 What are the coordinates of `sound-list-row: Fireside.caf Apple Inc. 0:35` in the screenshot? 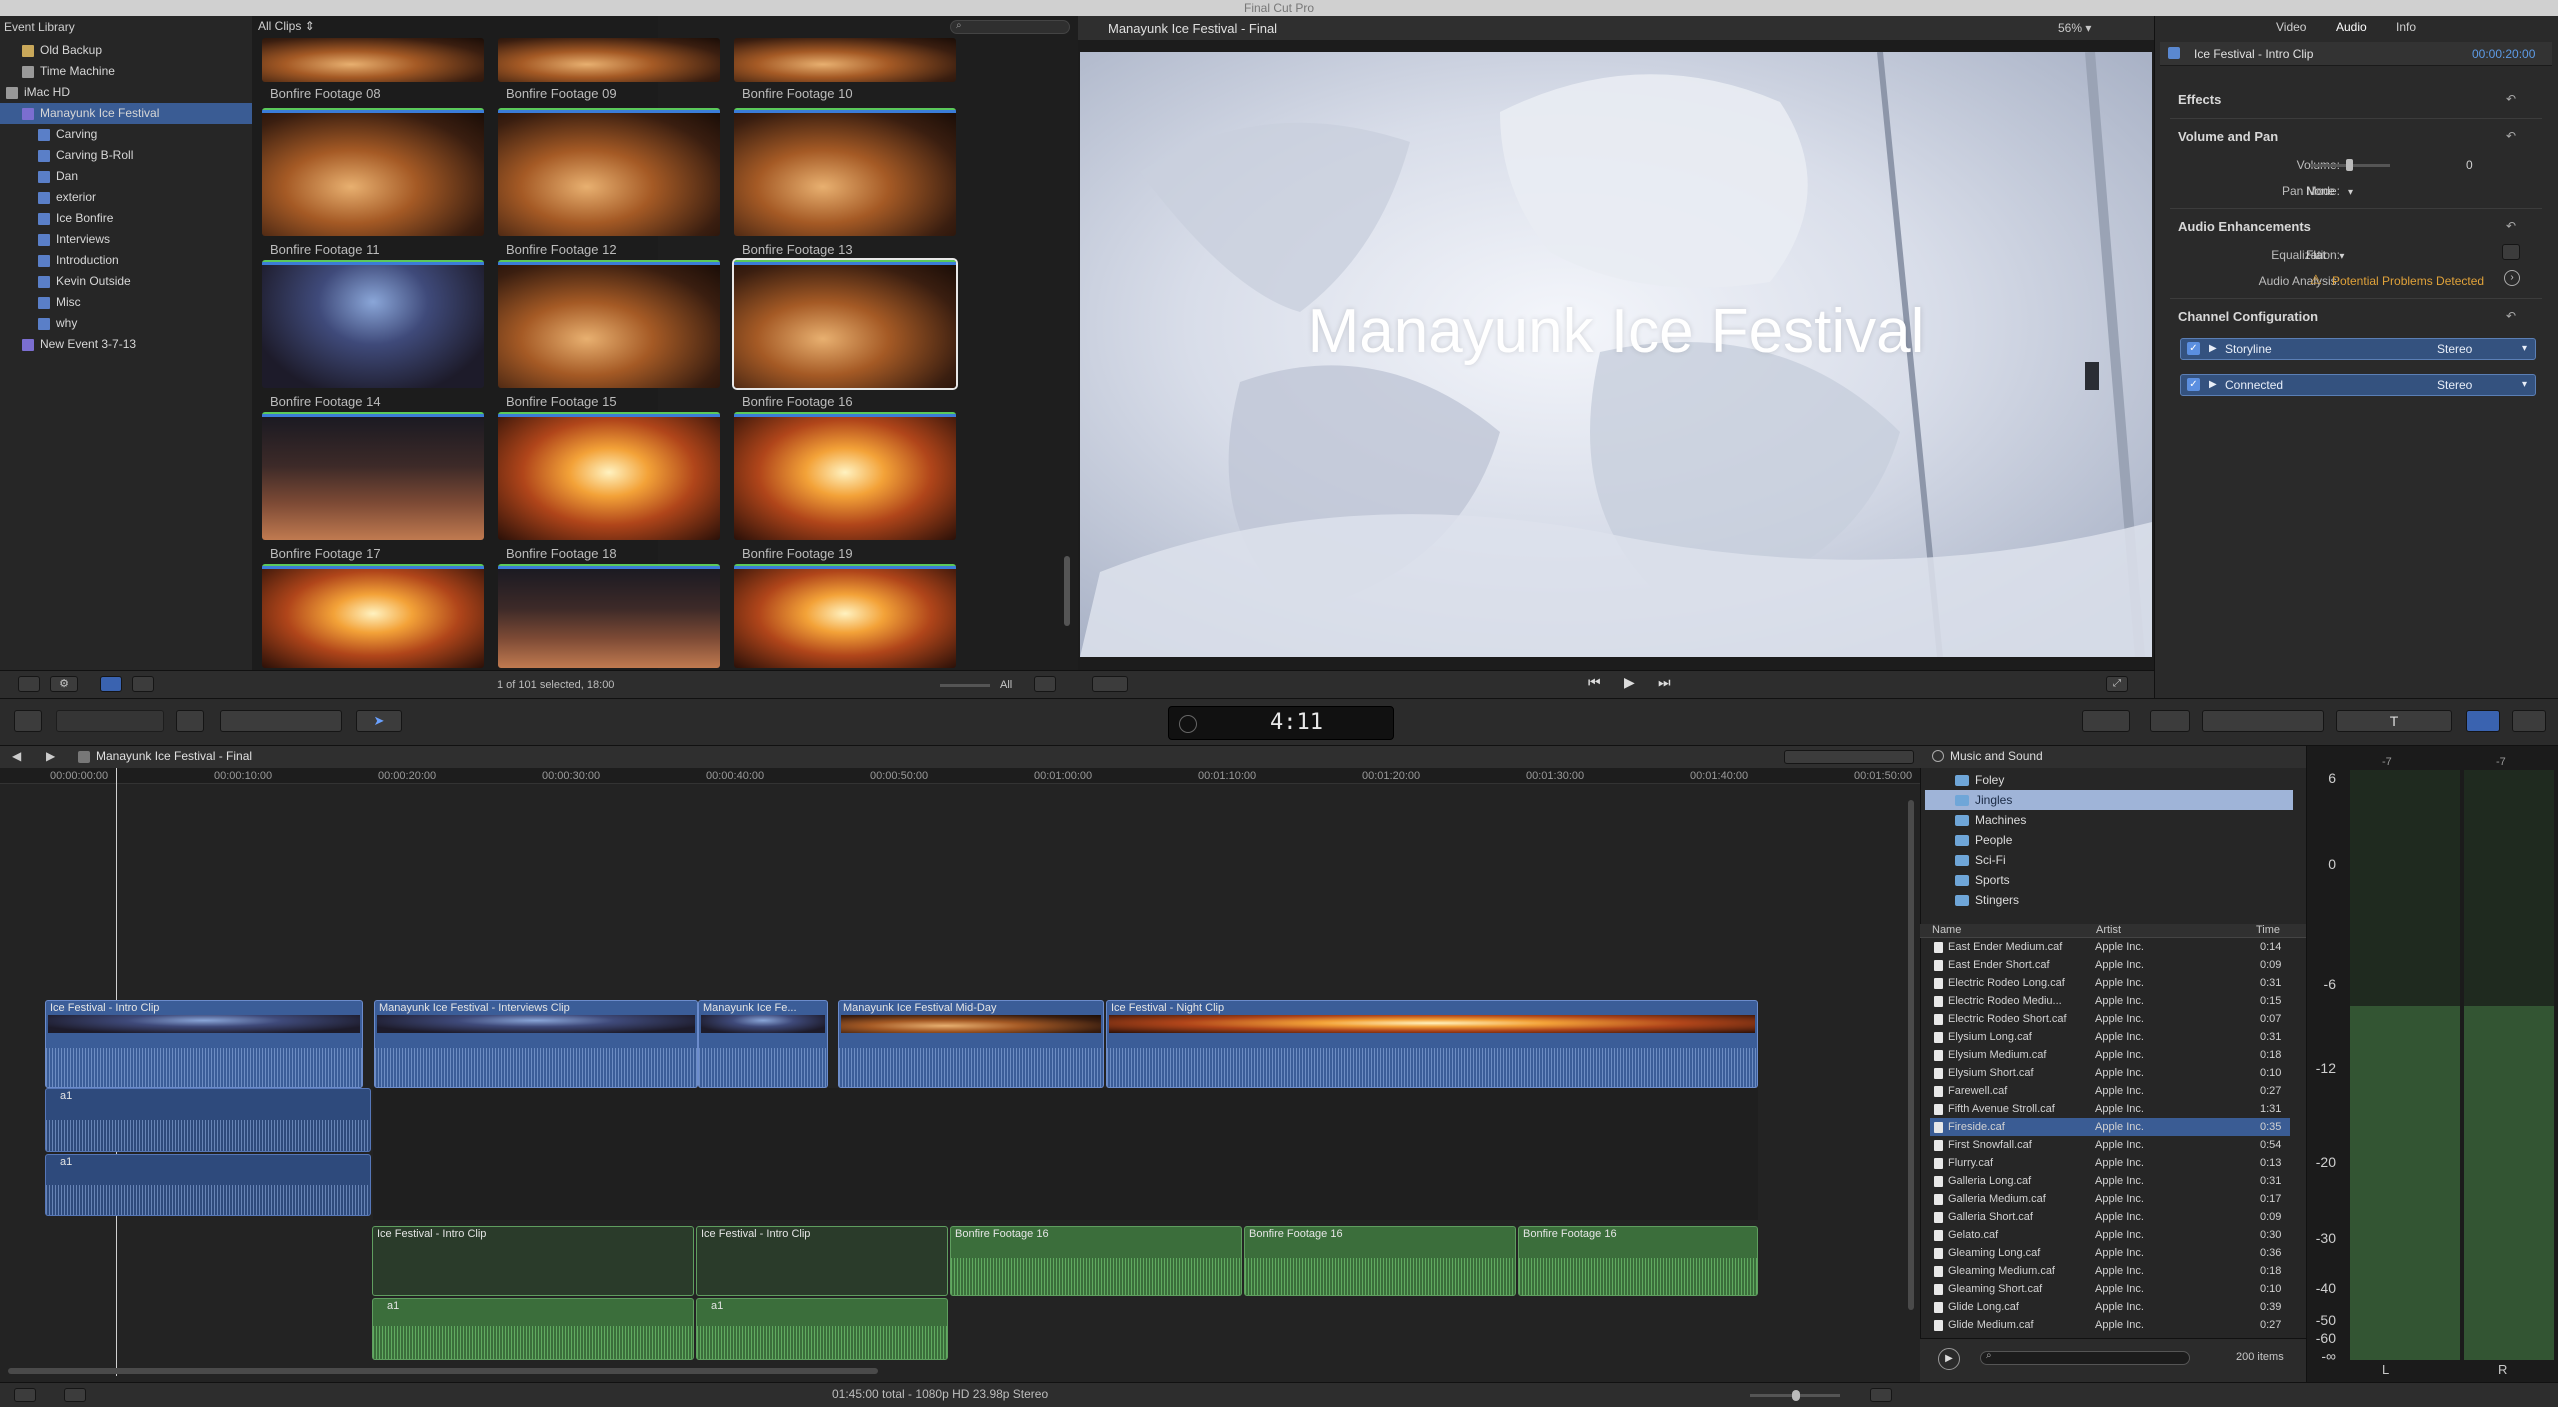 It's located at (2110, 1127).